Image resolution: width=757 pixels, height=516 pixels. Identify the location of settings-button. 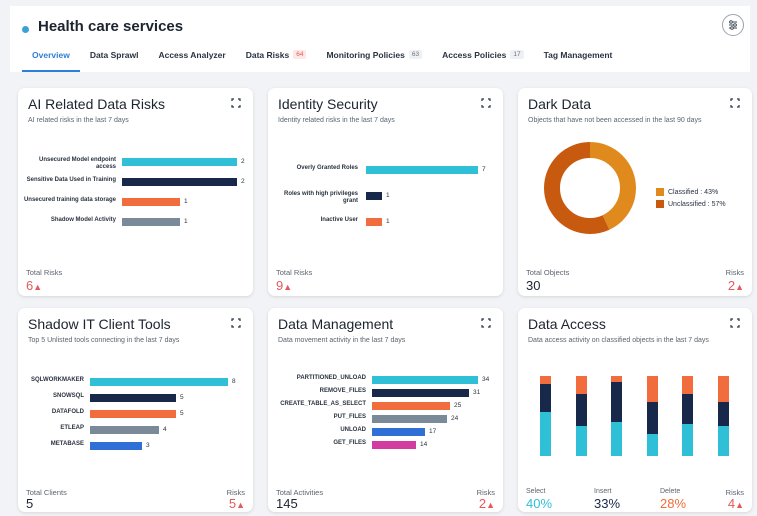
(733, 25).